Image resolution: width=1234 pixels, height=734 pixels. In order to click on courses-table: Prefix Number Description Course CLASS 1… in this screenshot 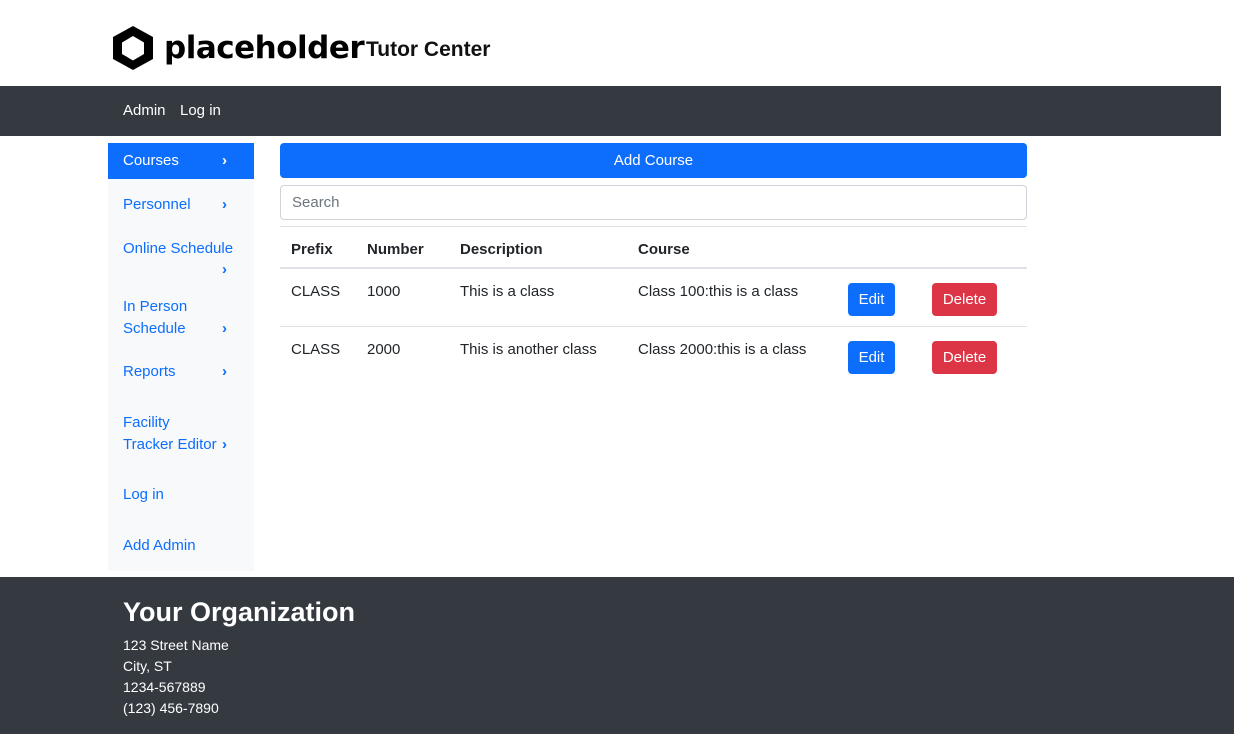, I will do `click(653, 304)`.